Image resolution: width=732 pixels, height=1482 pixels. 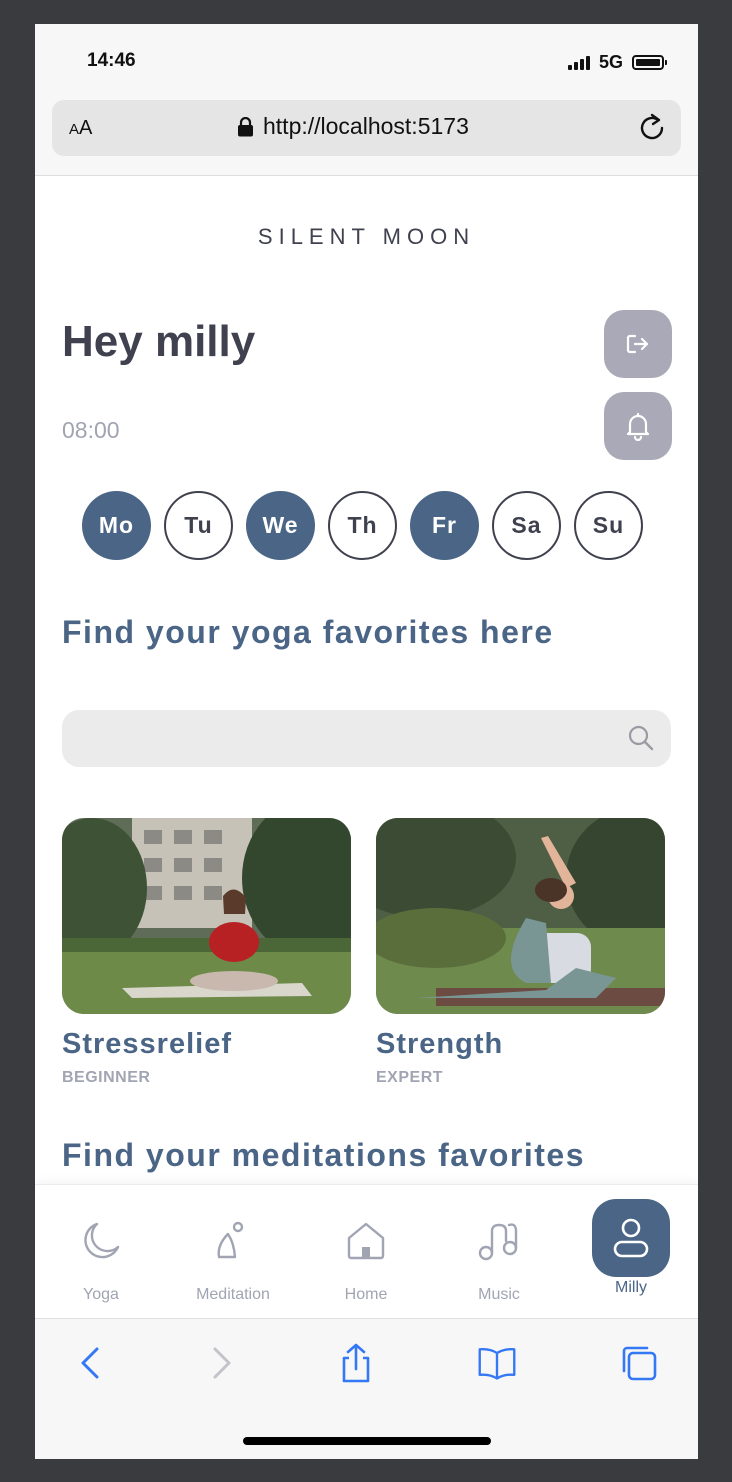 I want to click on day-mo: Mo, so click(x=116, y=525).